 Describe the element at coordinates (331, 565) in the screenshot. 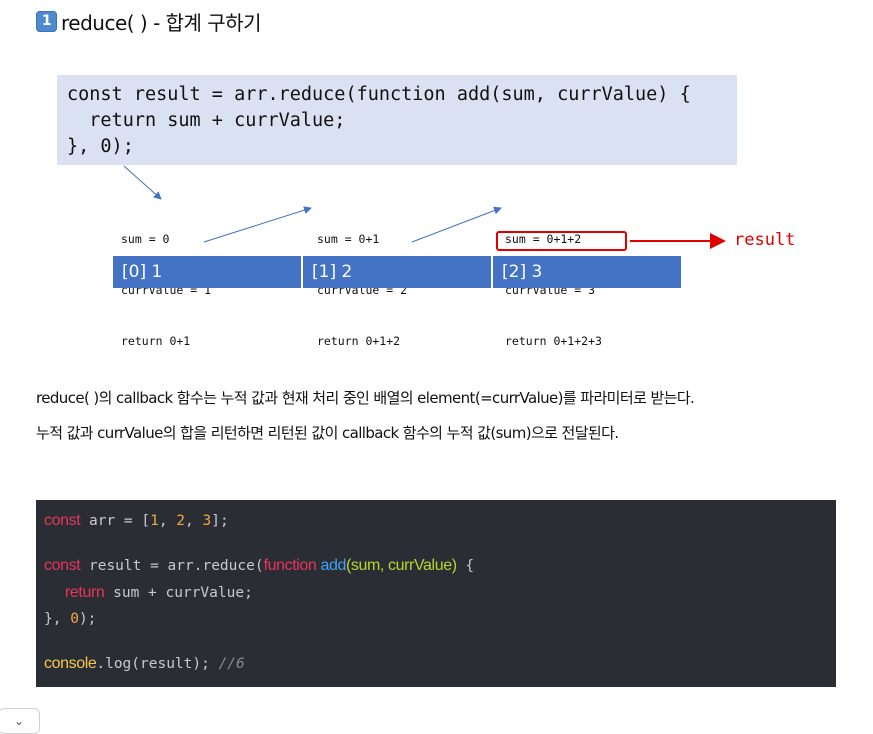

I see `function-name: add` at that location.